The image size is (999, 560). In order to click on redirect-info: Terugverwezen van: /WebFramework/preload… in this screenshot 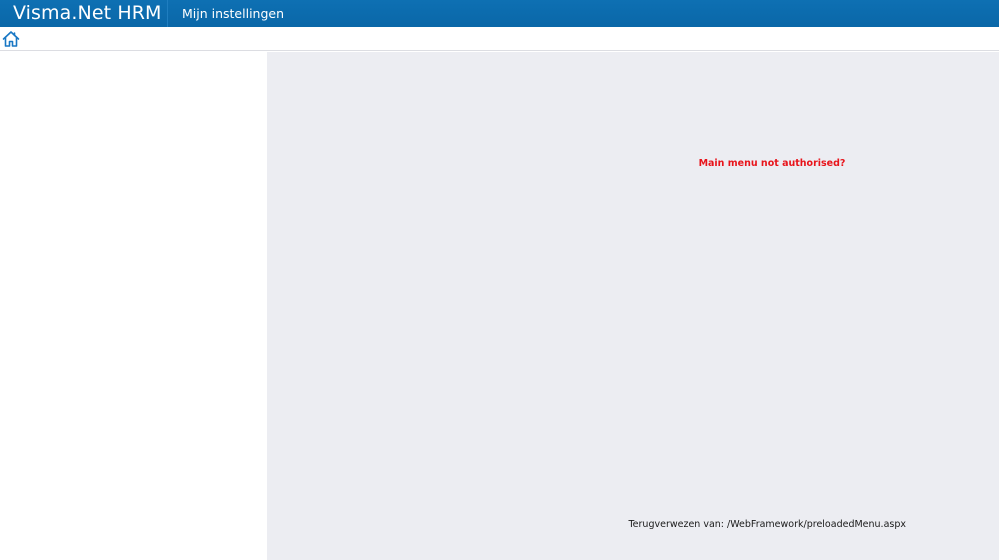, I will do `click(767, 524)`.